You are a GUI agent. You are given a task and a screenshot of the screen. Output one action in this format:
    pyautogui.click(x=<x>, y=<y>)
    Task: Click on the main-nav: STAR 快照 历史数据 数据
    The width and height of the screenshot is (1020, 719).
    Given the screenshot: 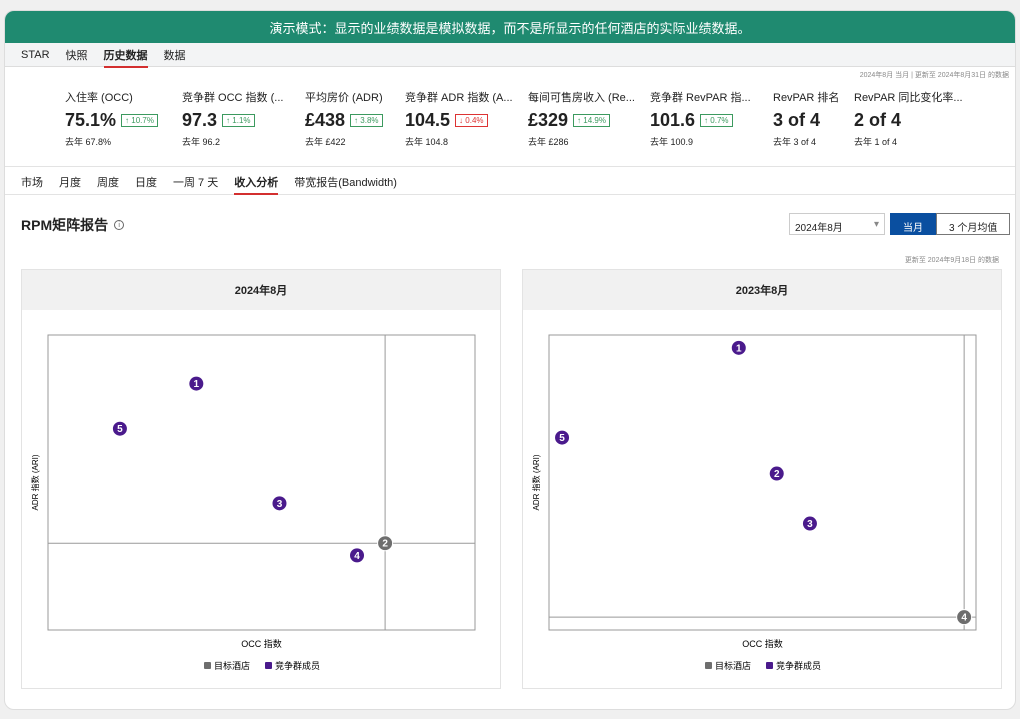 What is the action you would take?
    pyautogui.click(x=510, y=55)
    